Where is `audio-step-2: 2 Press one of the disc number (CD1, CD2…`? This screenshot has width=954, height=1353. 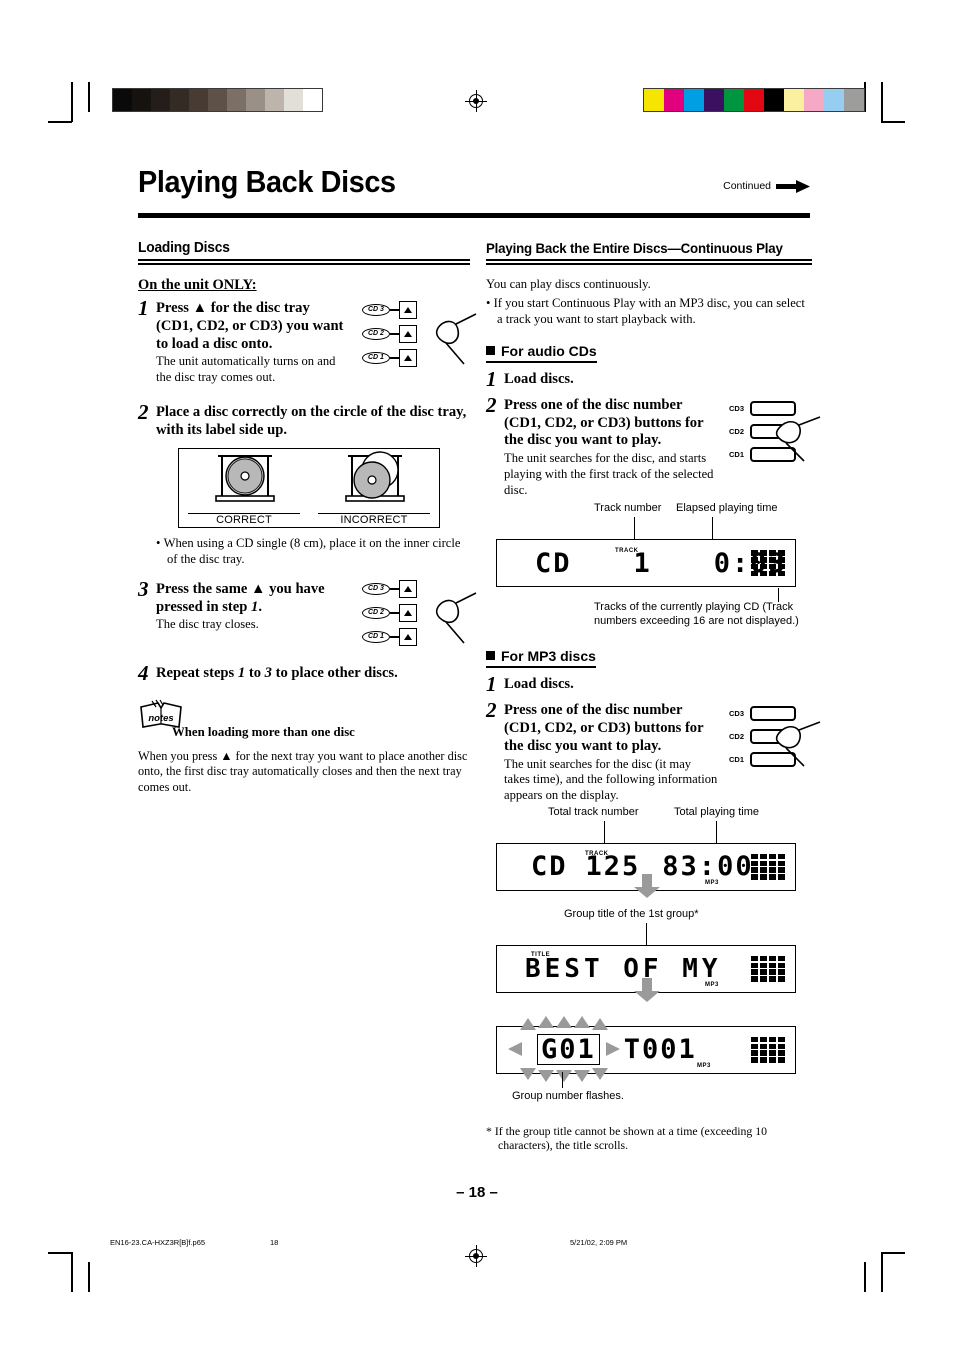 audio-step-2: 2 Press one of the disc number (CD1, CD2… is located at coordinates (653, 446).